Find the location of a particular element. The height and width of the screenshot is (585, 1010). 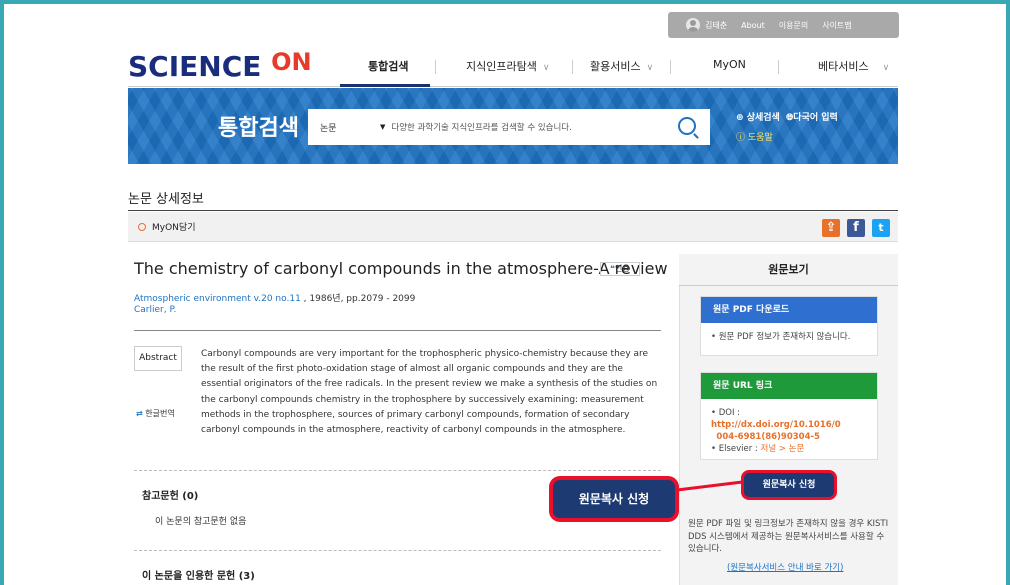

cite-button: ❝인용 is located at coordinates (620, 269).